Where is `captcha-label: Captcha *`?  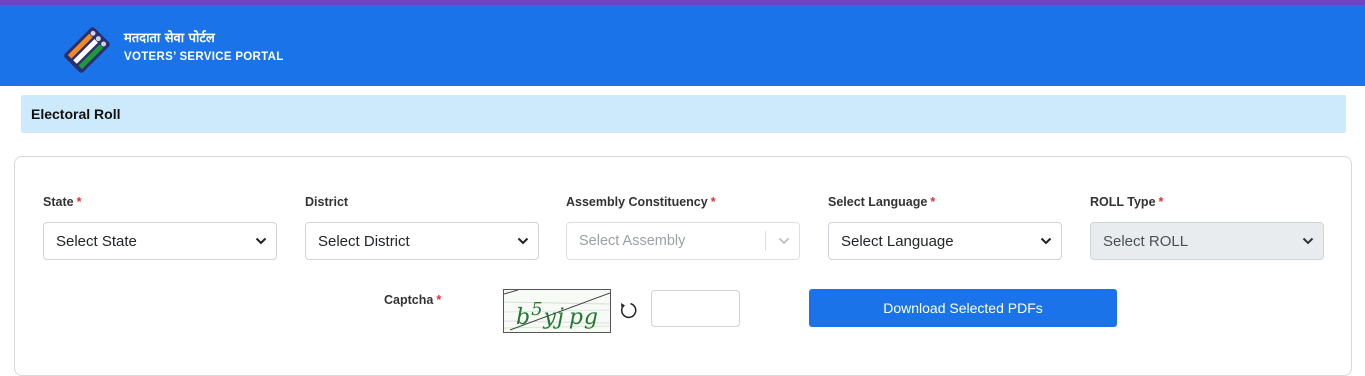 captcha-label: Captcha * is located at coordinates (413, 300).